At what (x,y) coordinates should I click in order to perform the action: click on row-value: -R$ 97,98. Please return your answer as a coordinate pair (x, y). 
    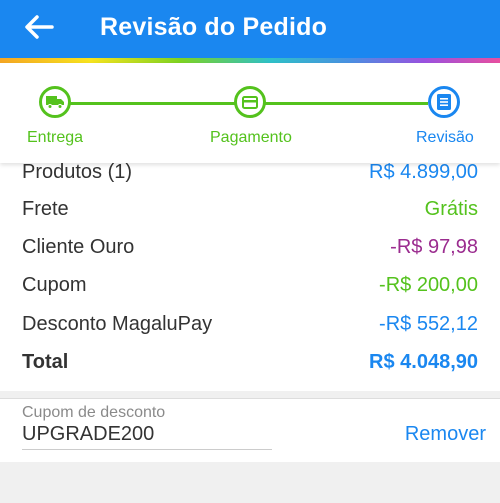
    Looking at the image, I should click on (434, 247).